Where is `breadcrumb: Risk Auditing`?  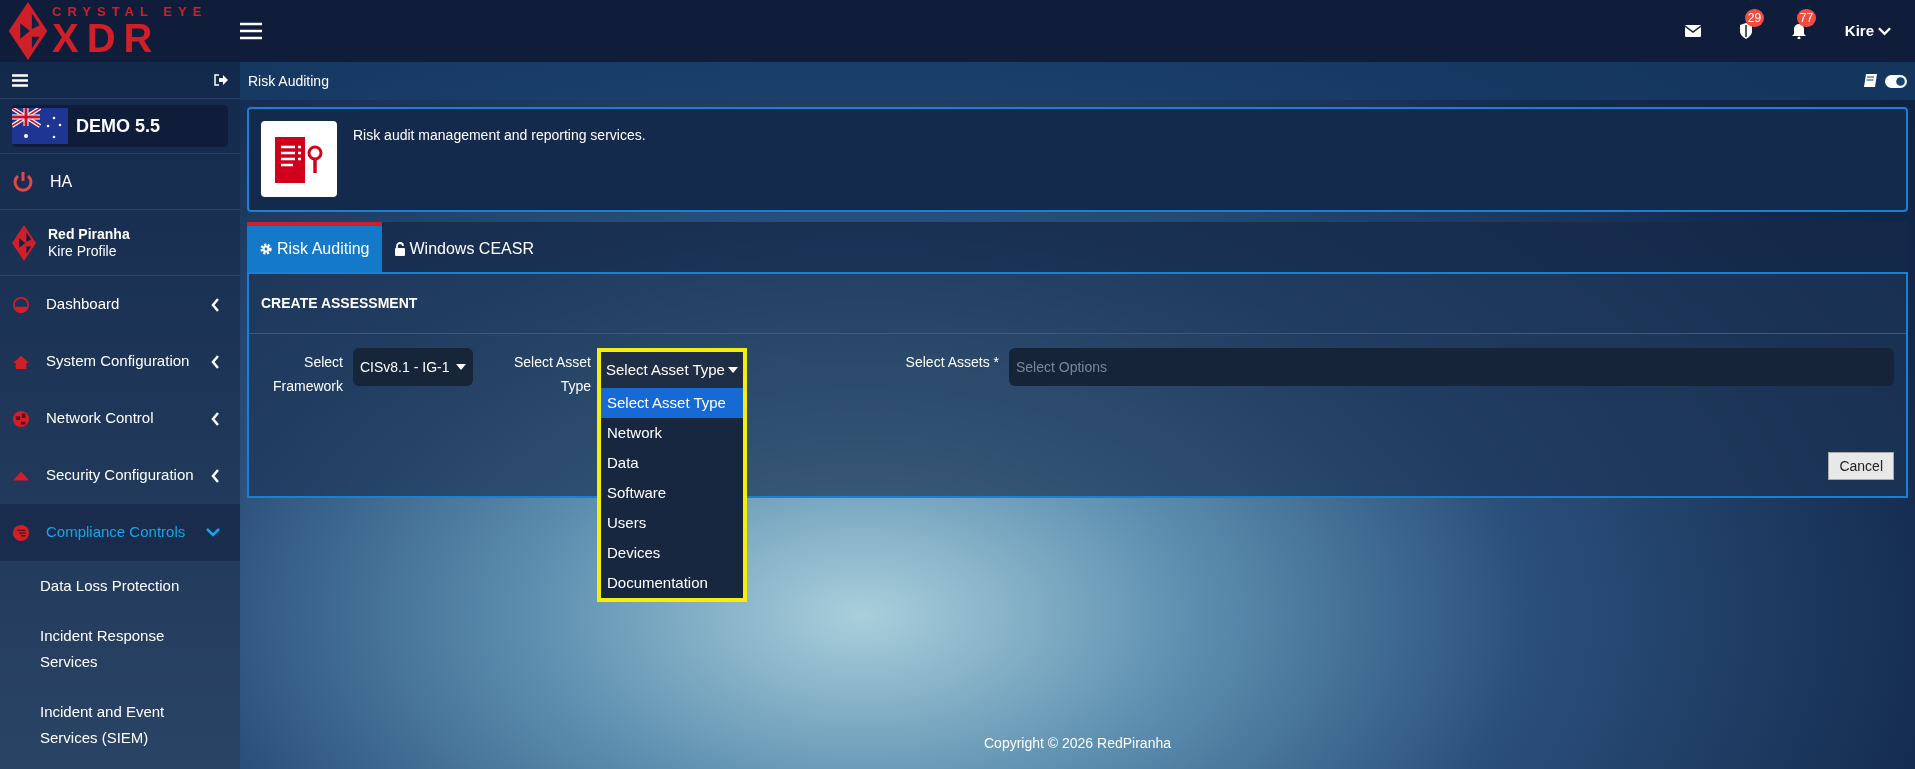
breadcrumb: Risk Auditing is located at coordinates (288, 81).